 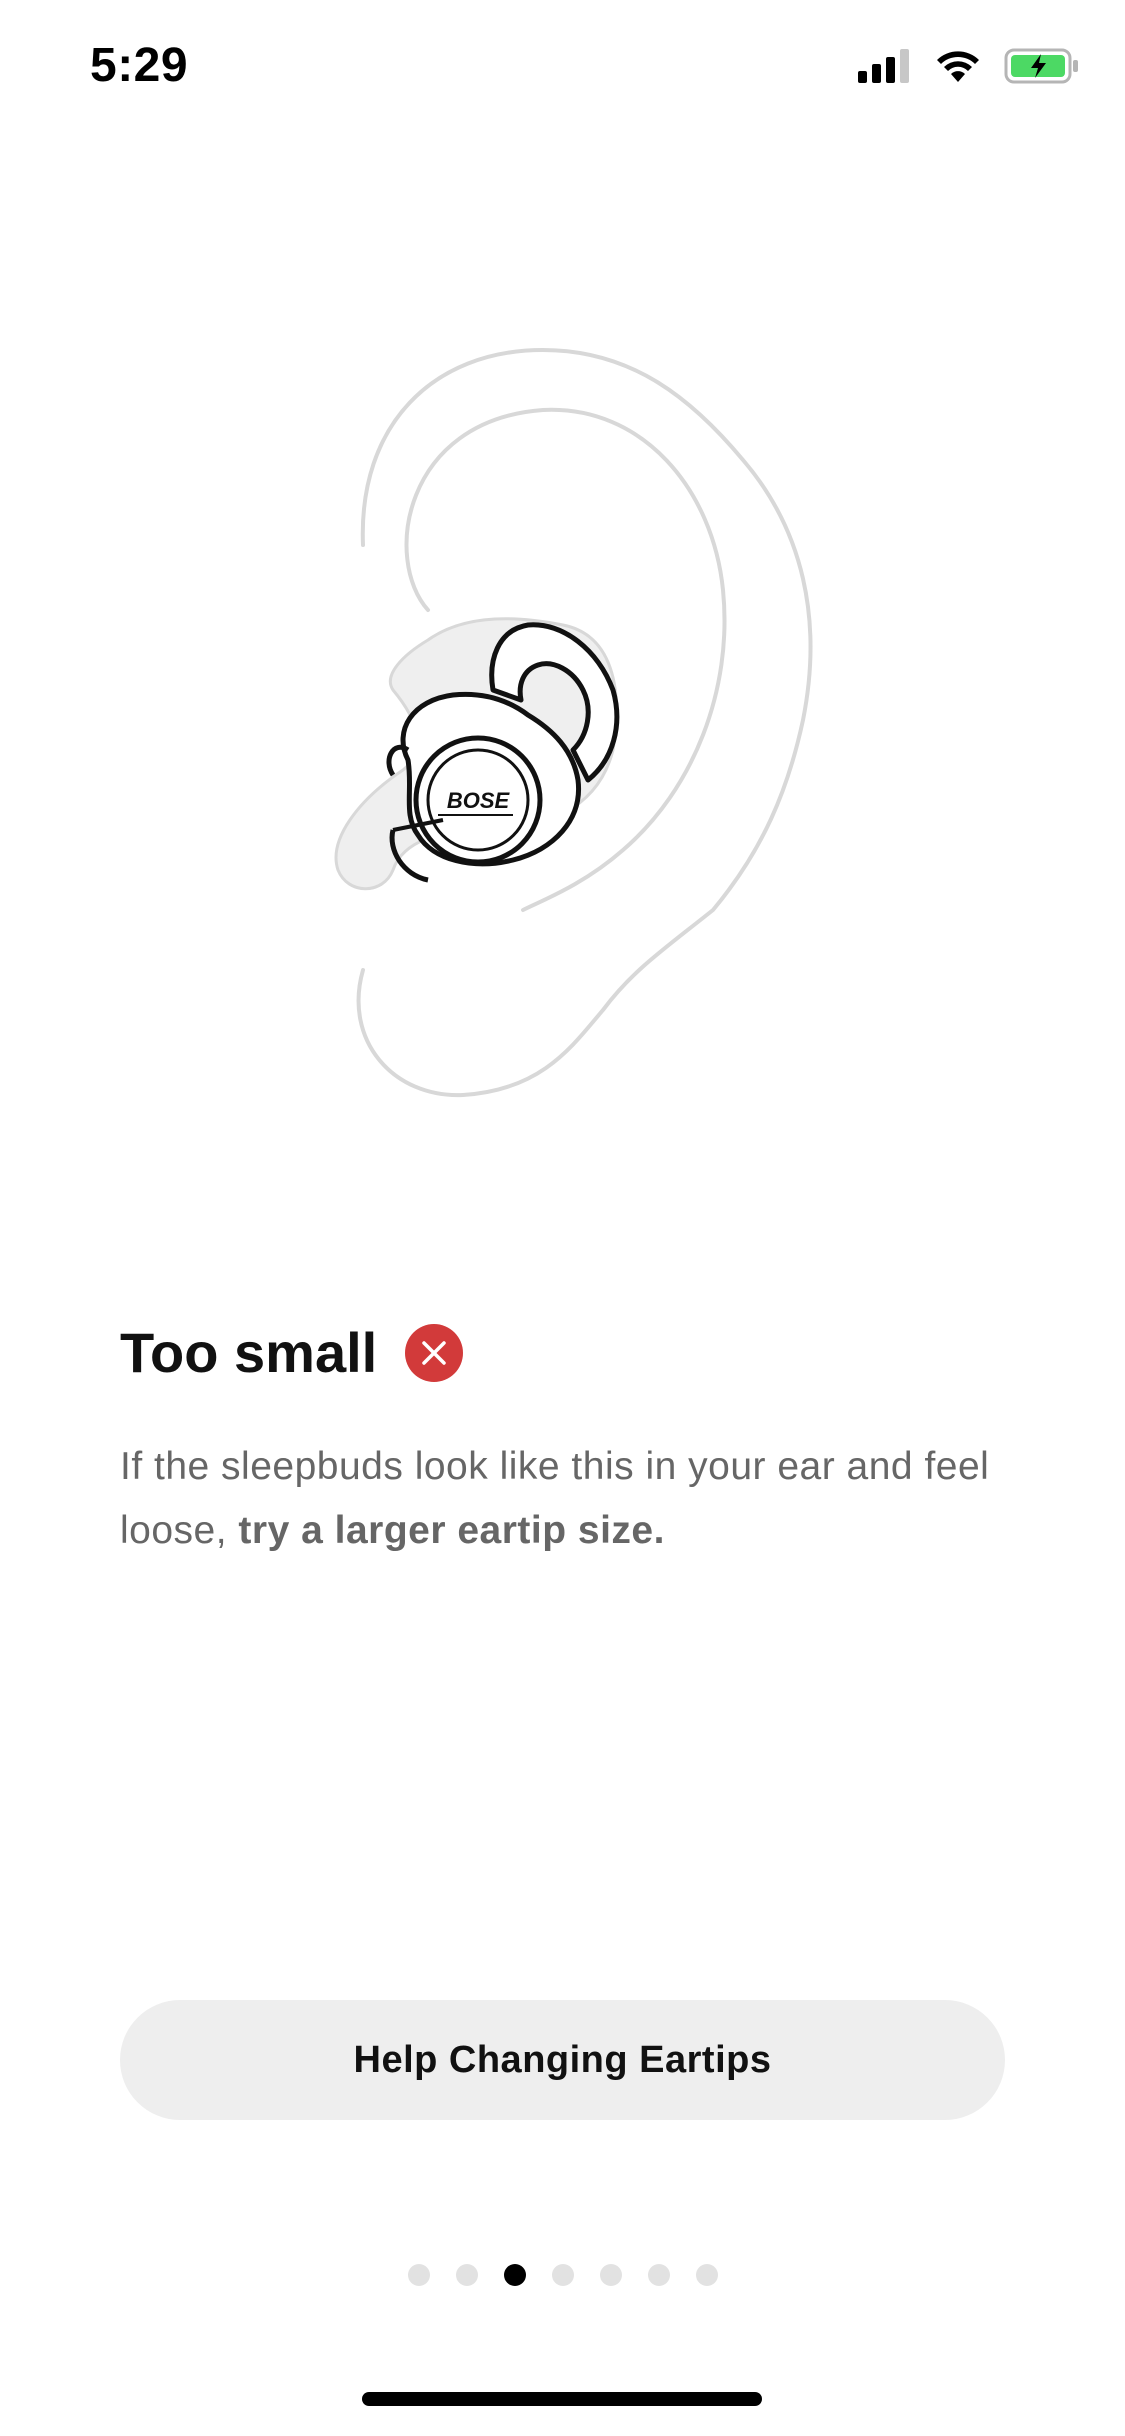 I want to click on brand-logo-text: BOSE, so click(x=478, y=800).